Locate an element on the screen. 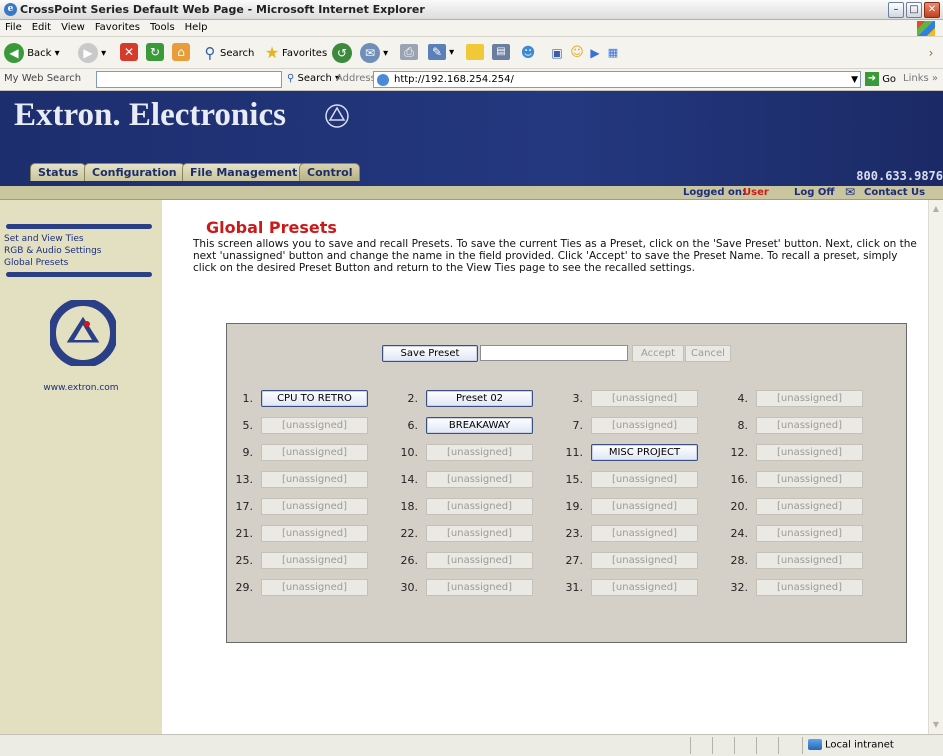 The height and width of the screenshot is (756, 943). preset-number: 21. is located at coordinates (244, 533).